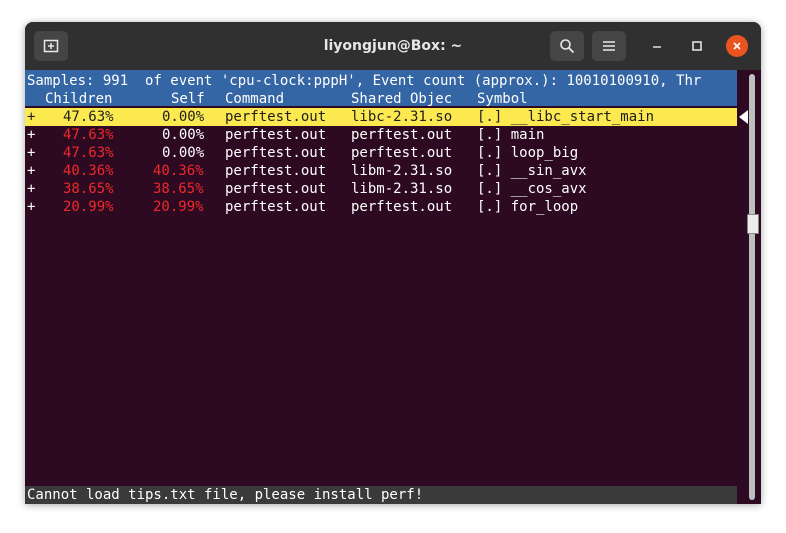 This screenshot has height=533, width=786. Describe the element at coordinates (511, 135) in the screenshot. I see `symbol-cell: [.] main` at that location.